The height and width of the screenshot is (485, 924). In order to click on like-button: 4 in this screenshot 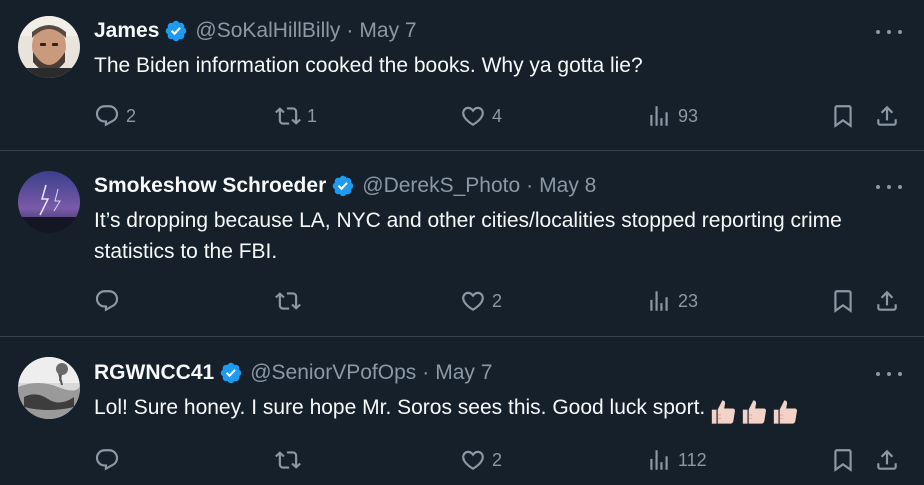, I will do `click(481, 116)`.